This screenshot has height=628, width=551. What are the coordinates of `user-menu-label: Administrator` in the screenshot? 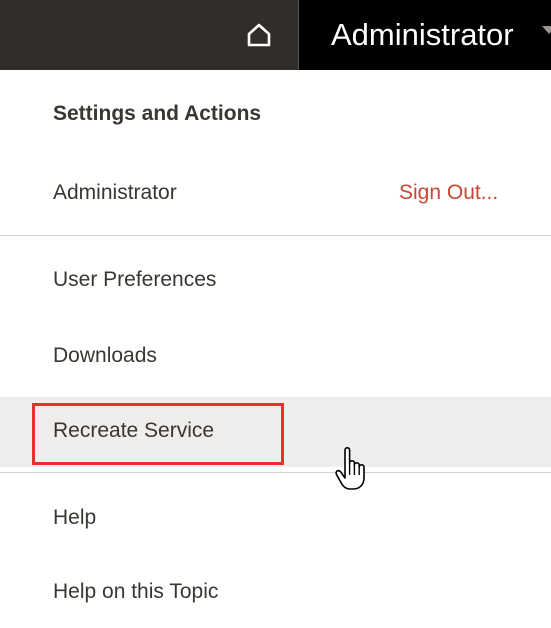 It's located at (422, 34).